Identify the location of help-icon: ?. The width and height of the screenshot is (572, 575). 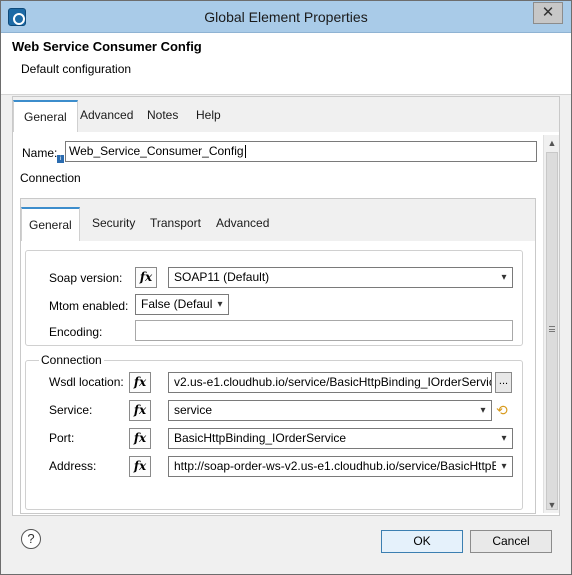
(31, 539).